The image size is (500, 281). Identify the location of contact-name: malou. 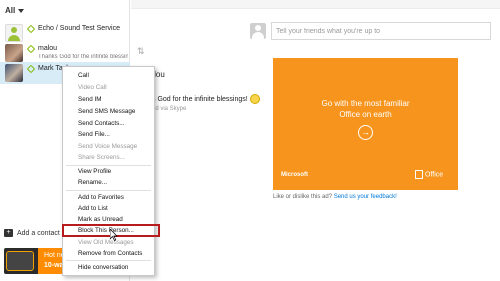
(48, 48).